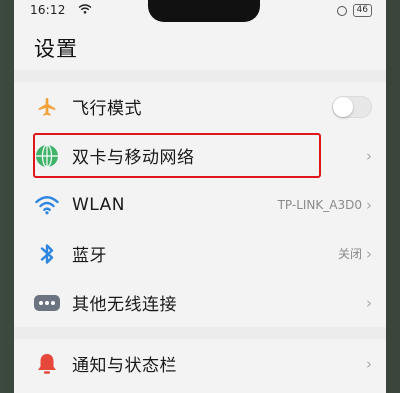 This screenshot has width=400, height=393. What do you see at coordinates (200, 363) in the screenshot?
I see `setting-notifications-status-bar: 通知与状态栏 ›` at bounding box center [200, 363].